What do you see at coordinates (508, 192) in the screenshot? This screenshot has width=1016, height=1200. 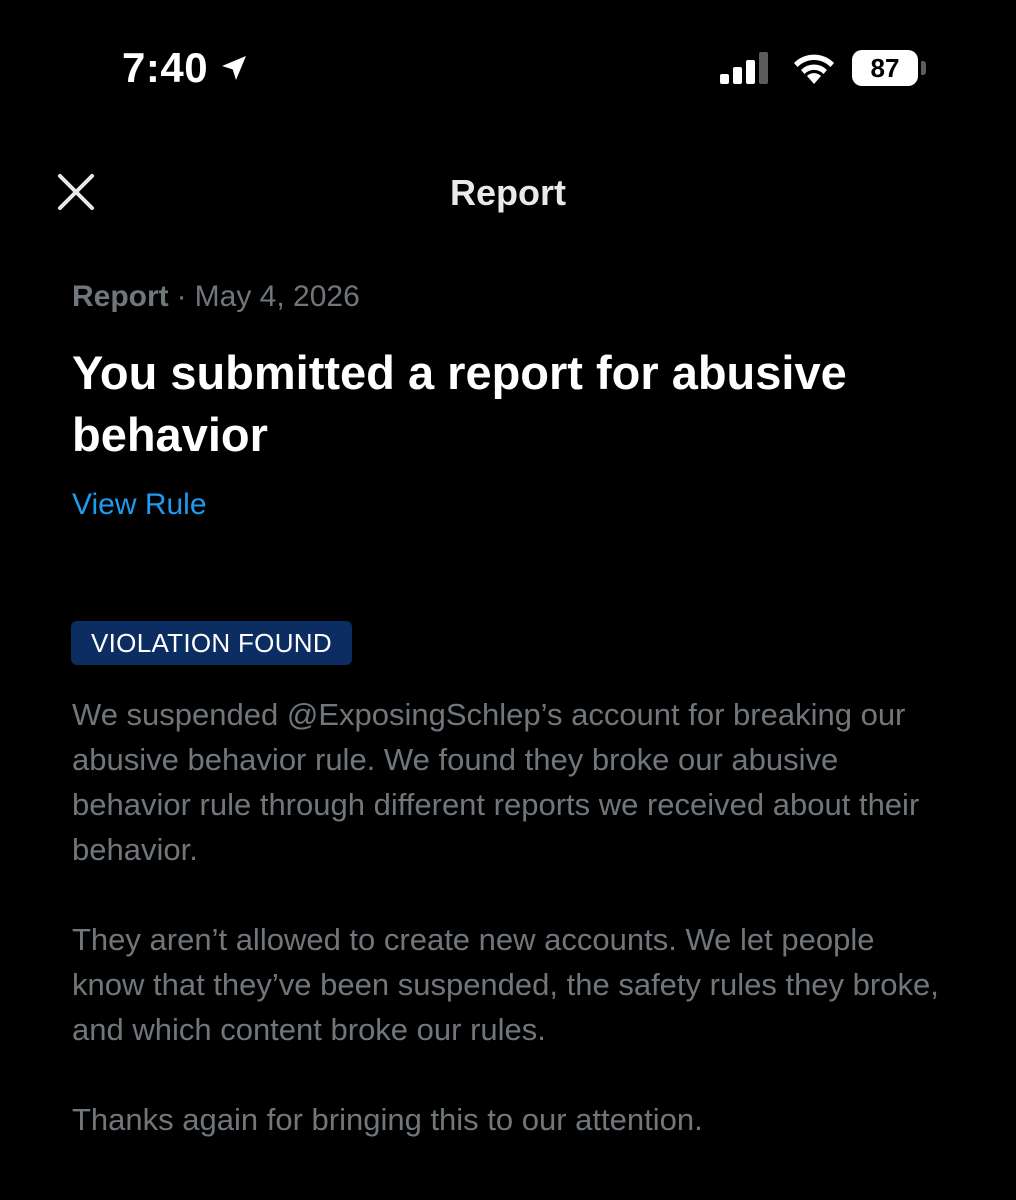 I see `page-title: Report` at bounding box center [508, 192].